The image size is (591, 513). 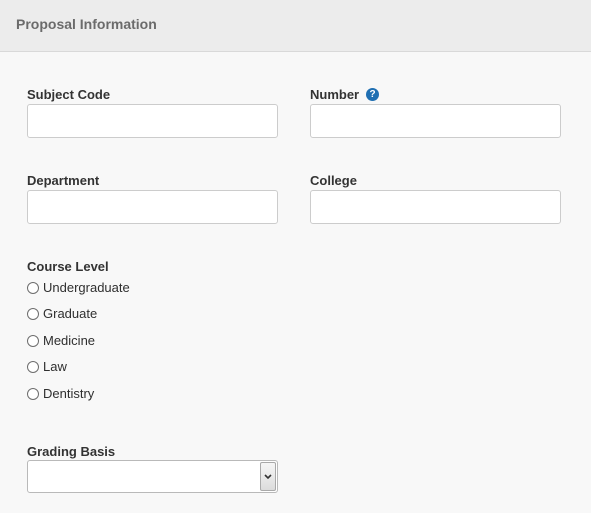 What do you see at coordinates (71, 451) in the screenshot?
I see `grading-basis-label: Grading Basis` at bounding box center [71, 451].